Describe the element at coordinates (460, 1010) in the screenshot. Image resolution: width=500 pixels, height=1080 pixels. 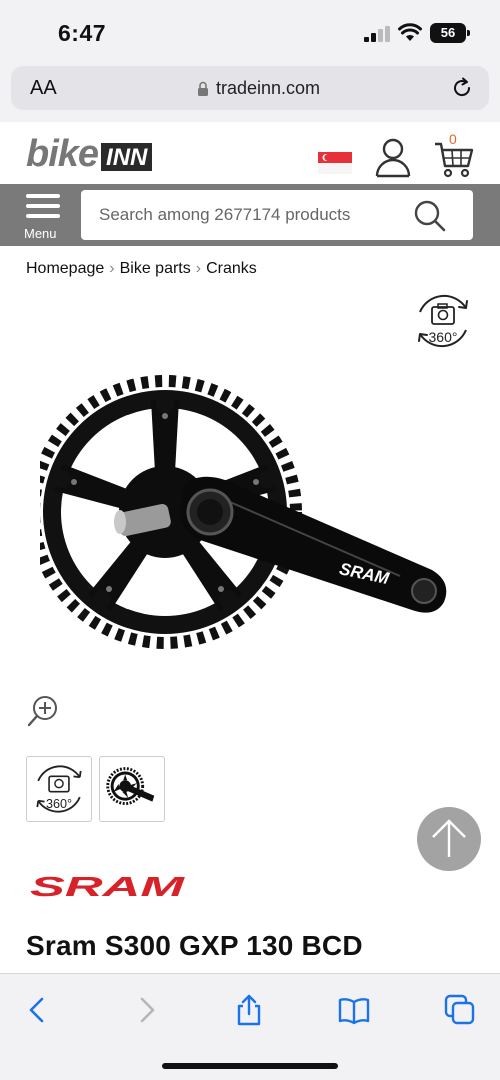
I see `tabs-icon` at that location.